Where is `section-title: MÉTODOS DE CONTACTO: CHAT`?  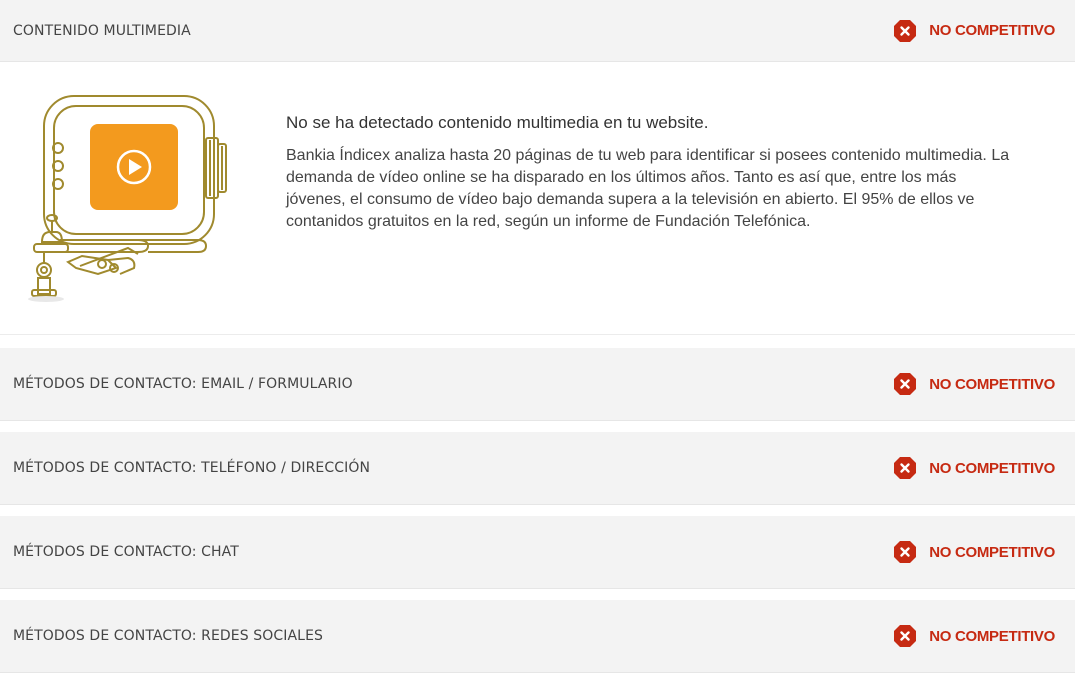 section-title: MÉTODOS DE CONTACTO: CHAT is located at coordinates (126, 552).